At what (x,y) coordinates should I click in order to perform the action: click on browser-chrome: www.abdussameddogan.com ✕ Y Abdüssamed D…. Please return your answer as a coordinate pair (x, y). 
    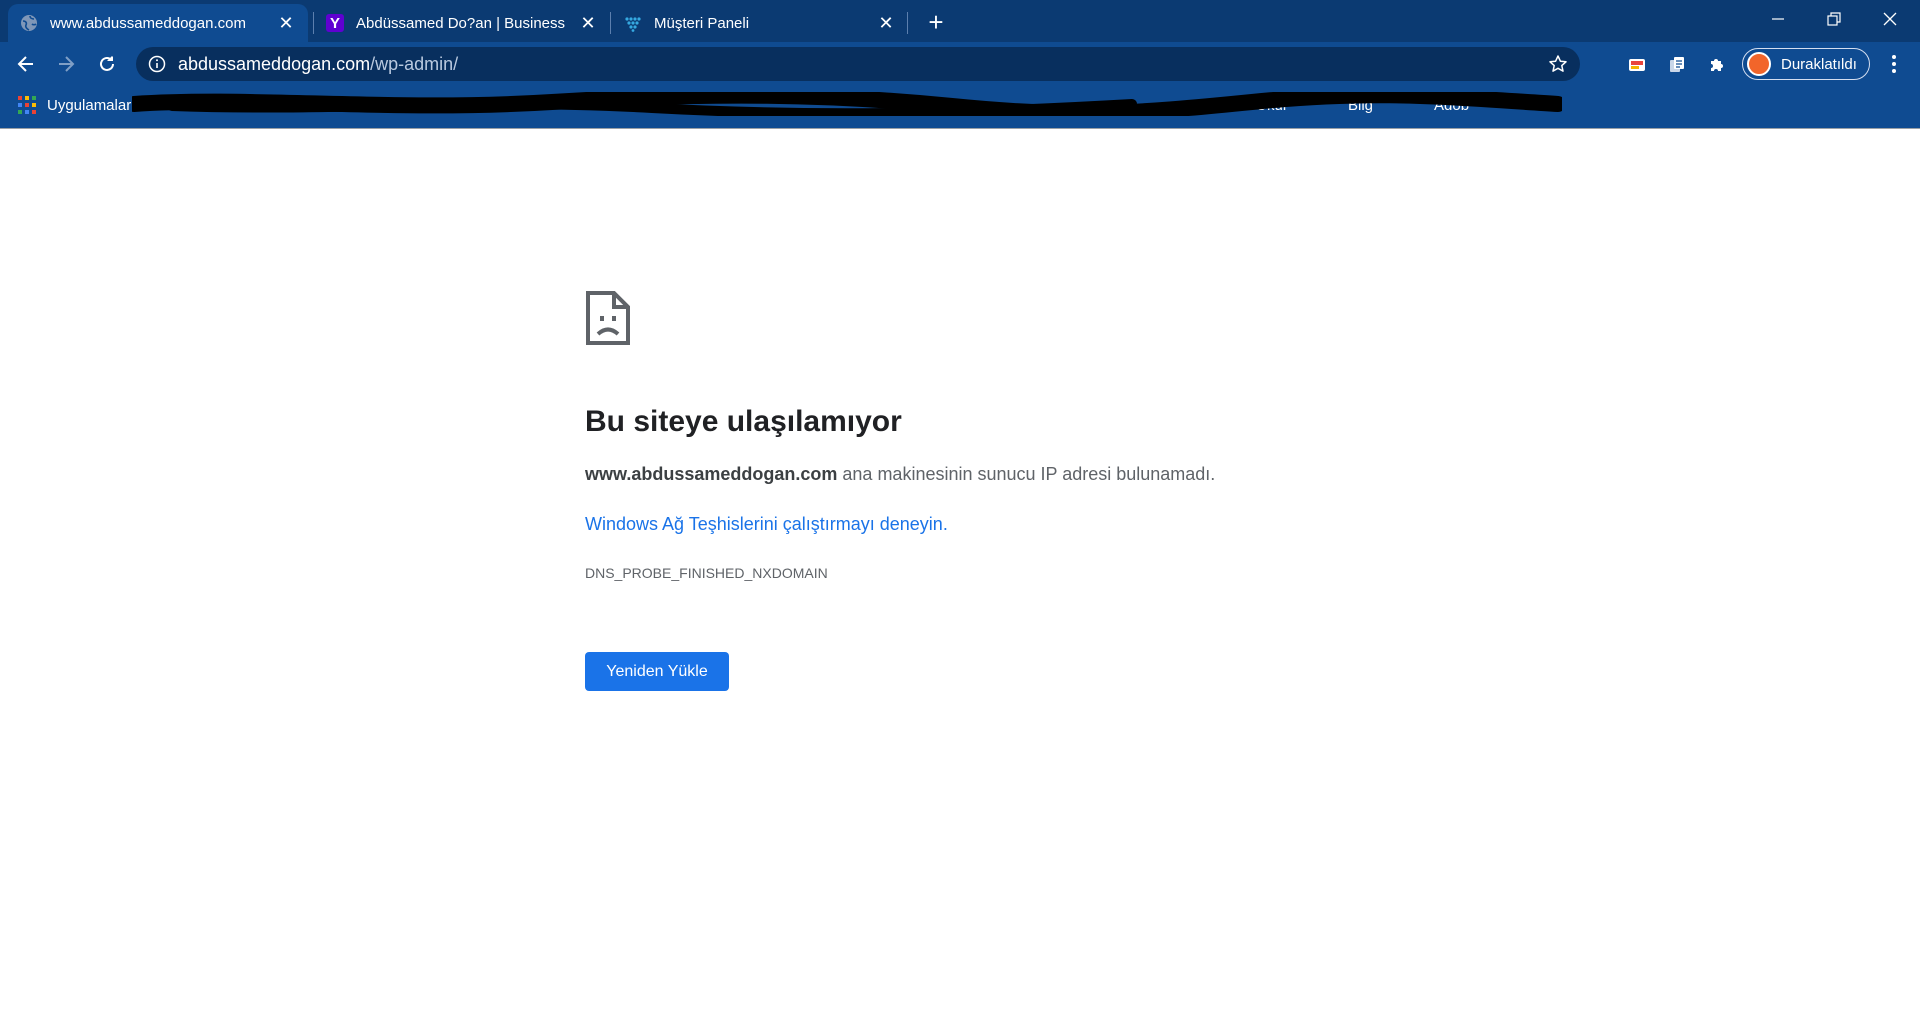
    Looking at the image, I should click on (960, 64).